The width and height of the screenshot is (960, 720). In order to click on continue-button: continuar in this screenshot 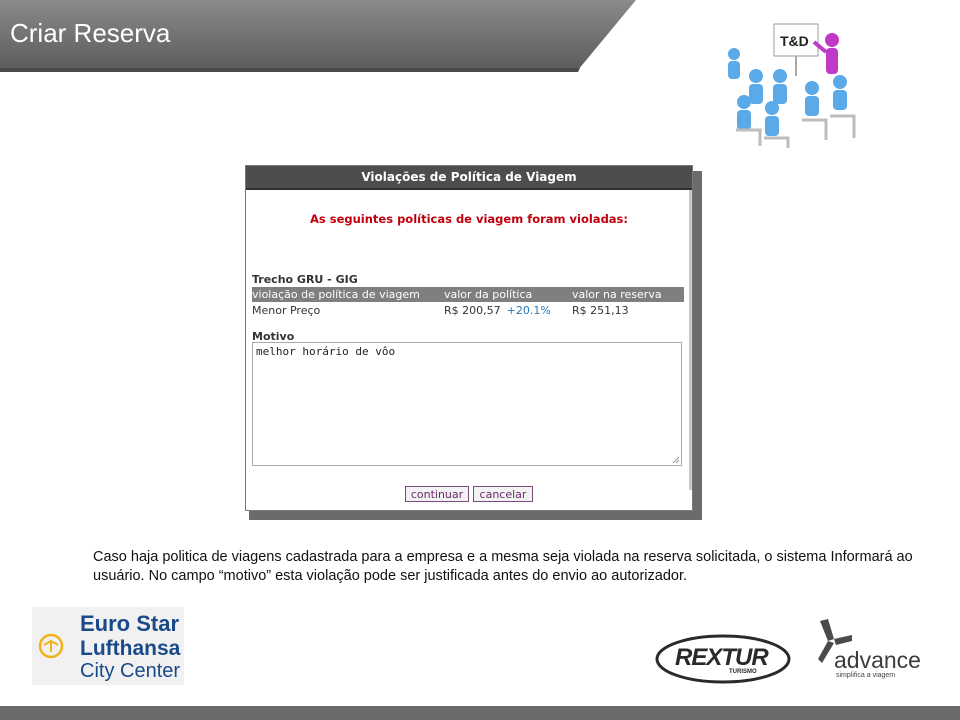, I will do `click(437, 494)`.